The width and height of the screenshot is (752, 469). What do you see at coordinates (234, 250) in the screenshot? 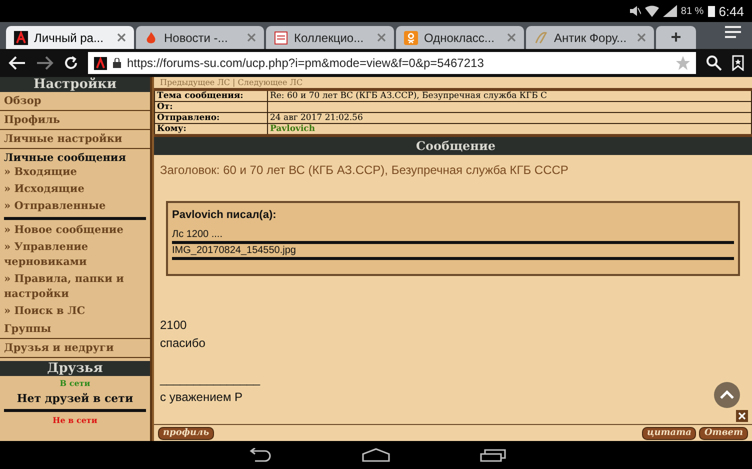
I see `quote-text: IMG_20170824_154550.jpg` at bounding box center [234, 250].